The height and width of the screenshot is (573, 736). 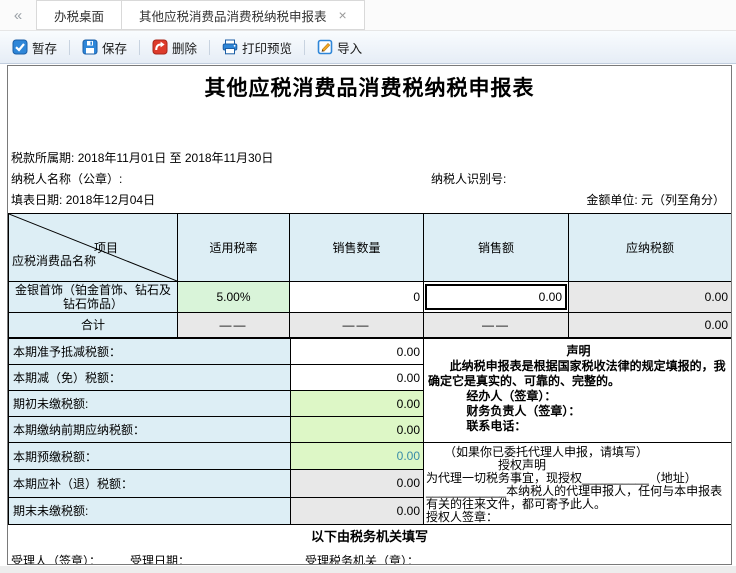 What do you see at coordinates (115, 48) in the screenshot?
I see `save-label: 保存` at bounding box center [115, 48].